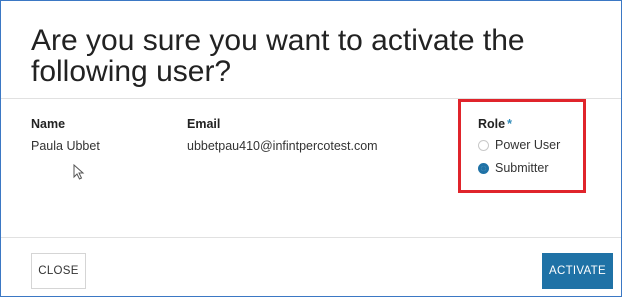  Describe the element at coordinates (483, 145) in the screenshot. I see `power-user-radio` at that location.